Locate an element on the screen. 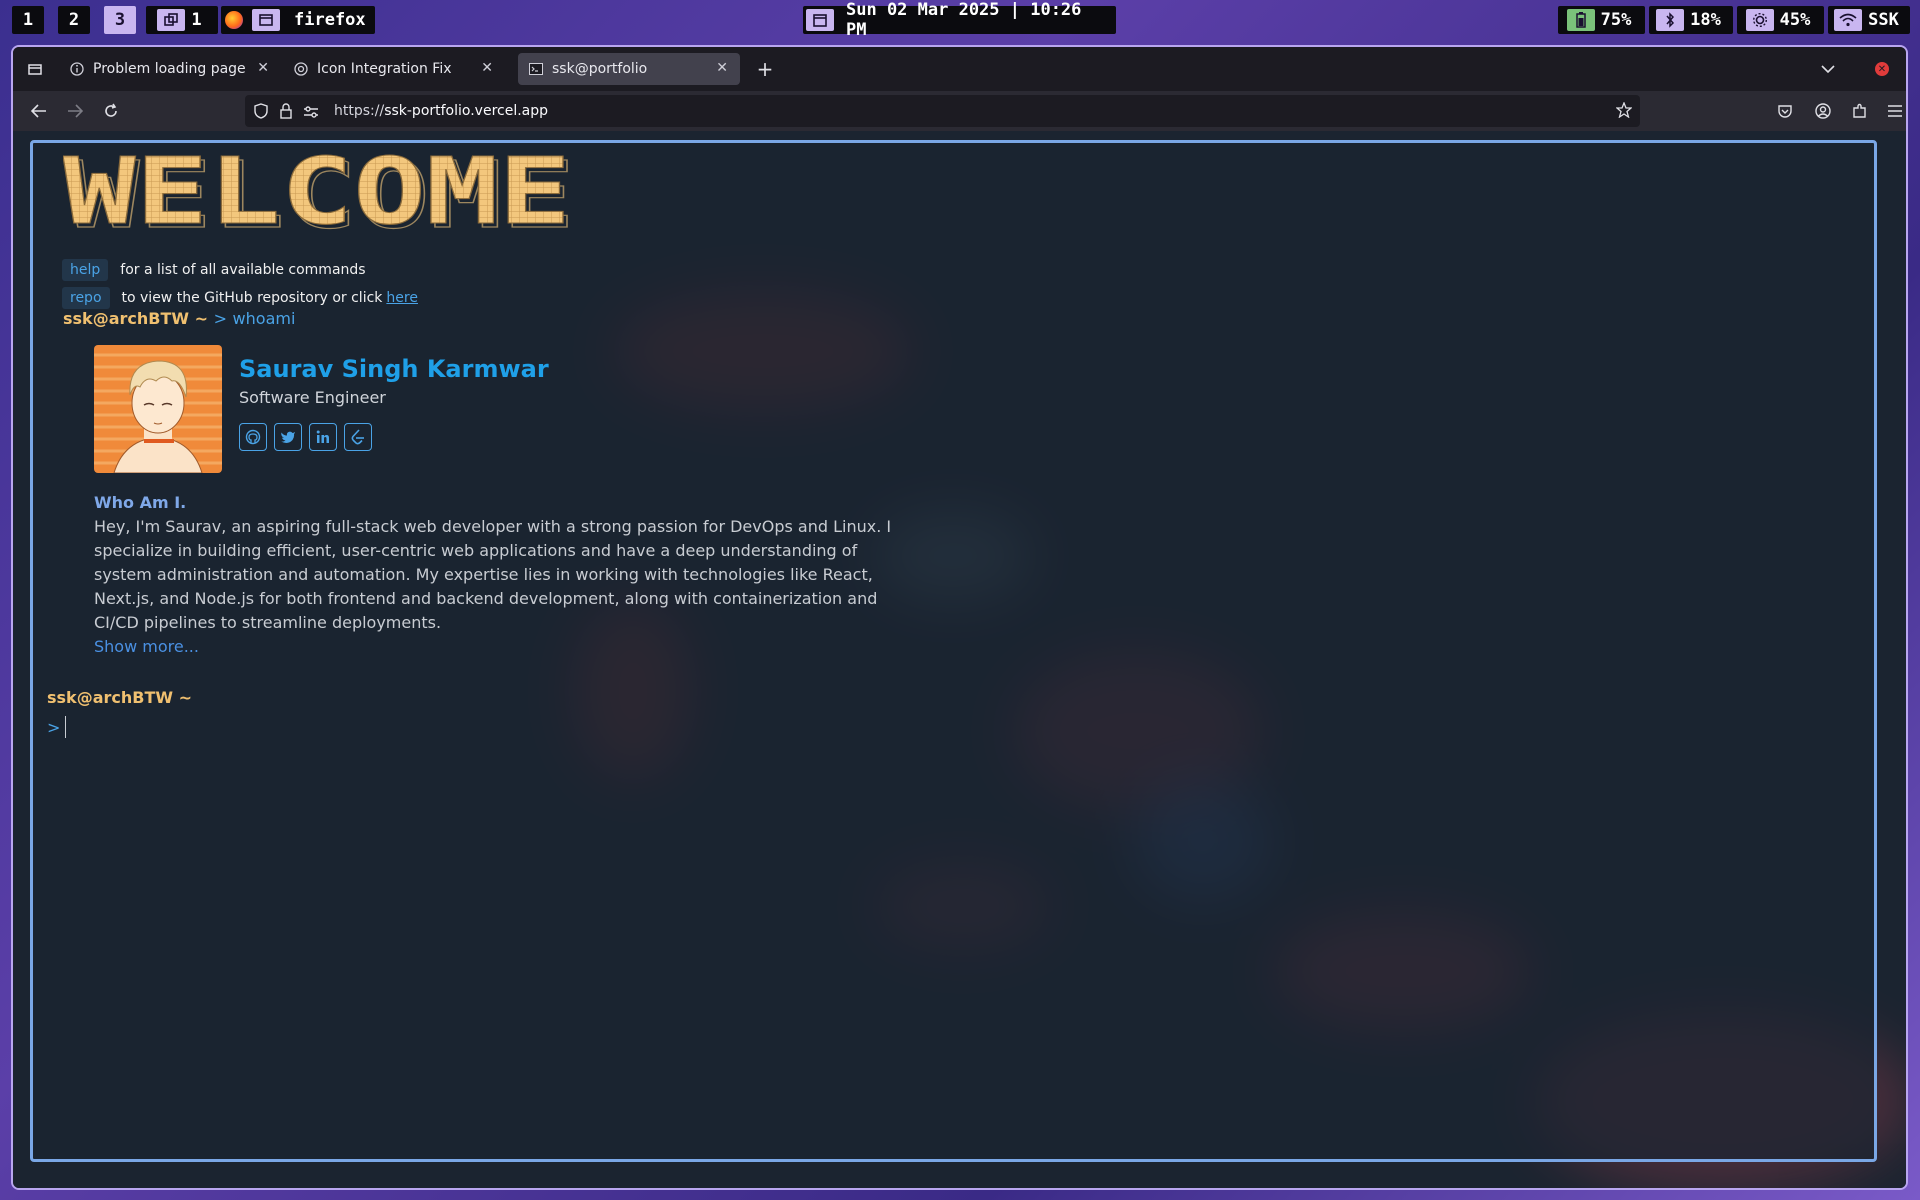  account-button is located at coordinates (1823, 111).